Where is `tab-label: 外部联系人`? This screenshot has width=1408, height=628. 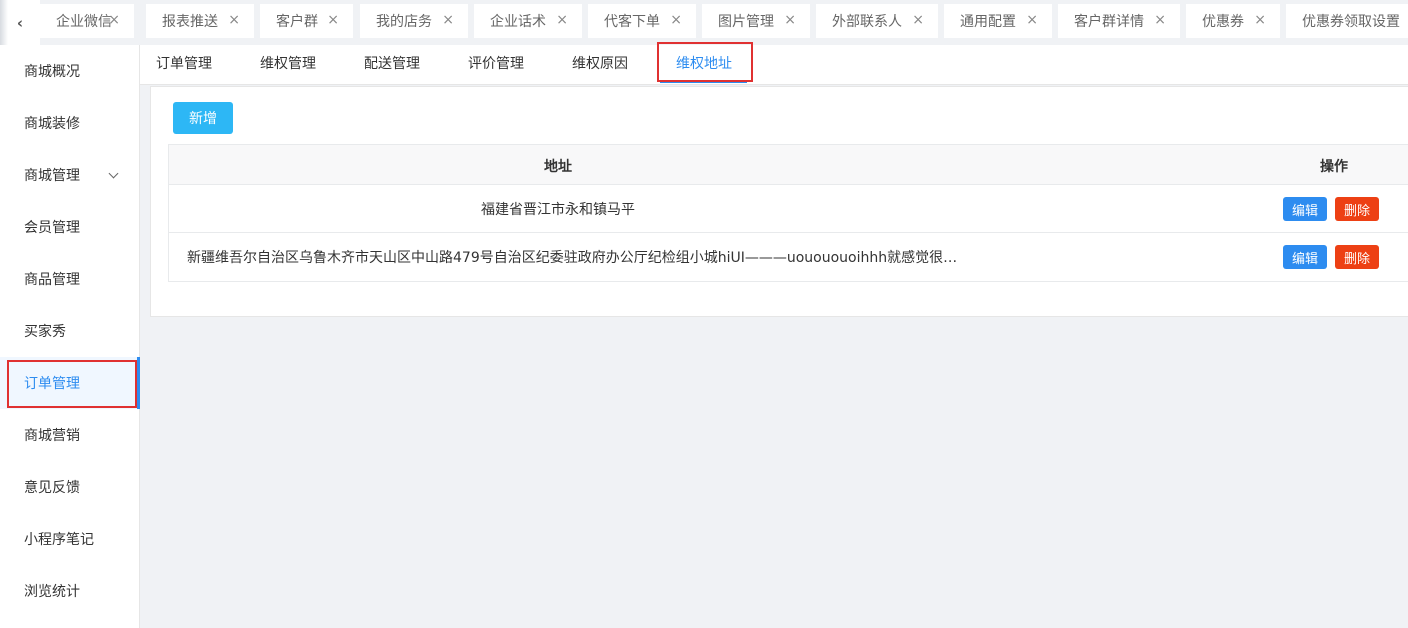 tab-label: 外部联系人 is located at coordinates (867, 22).